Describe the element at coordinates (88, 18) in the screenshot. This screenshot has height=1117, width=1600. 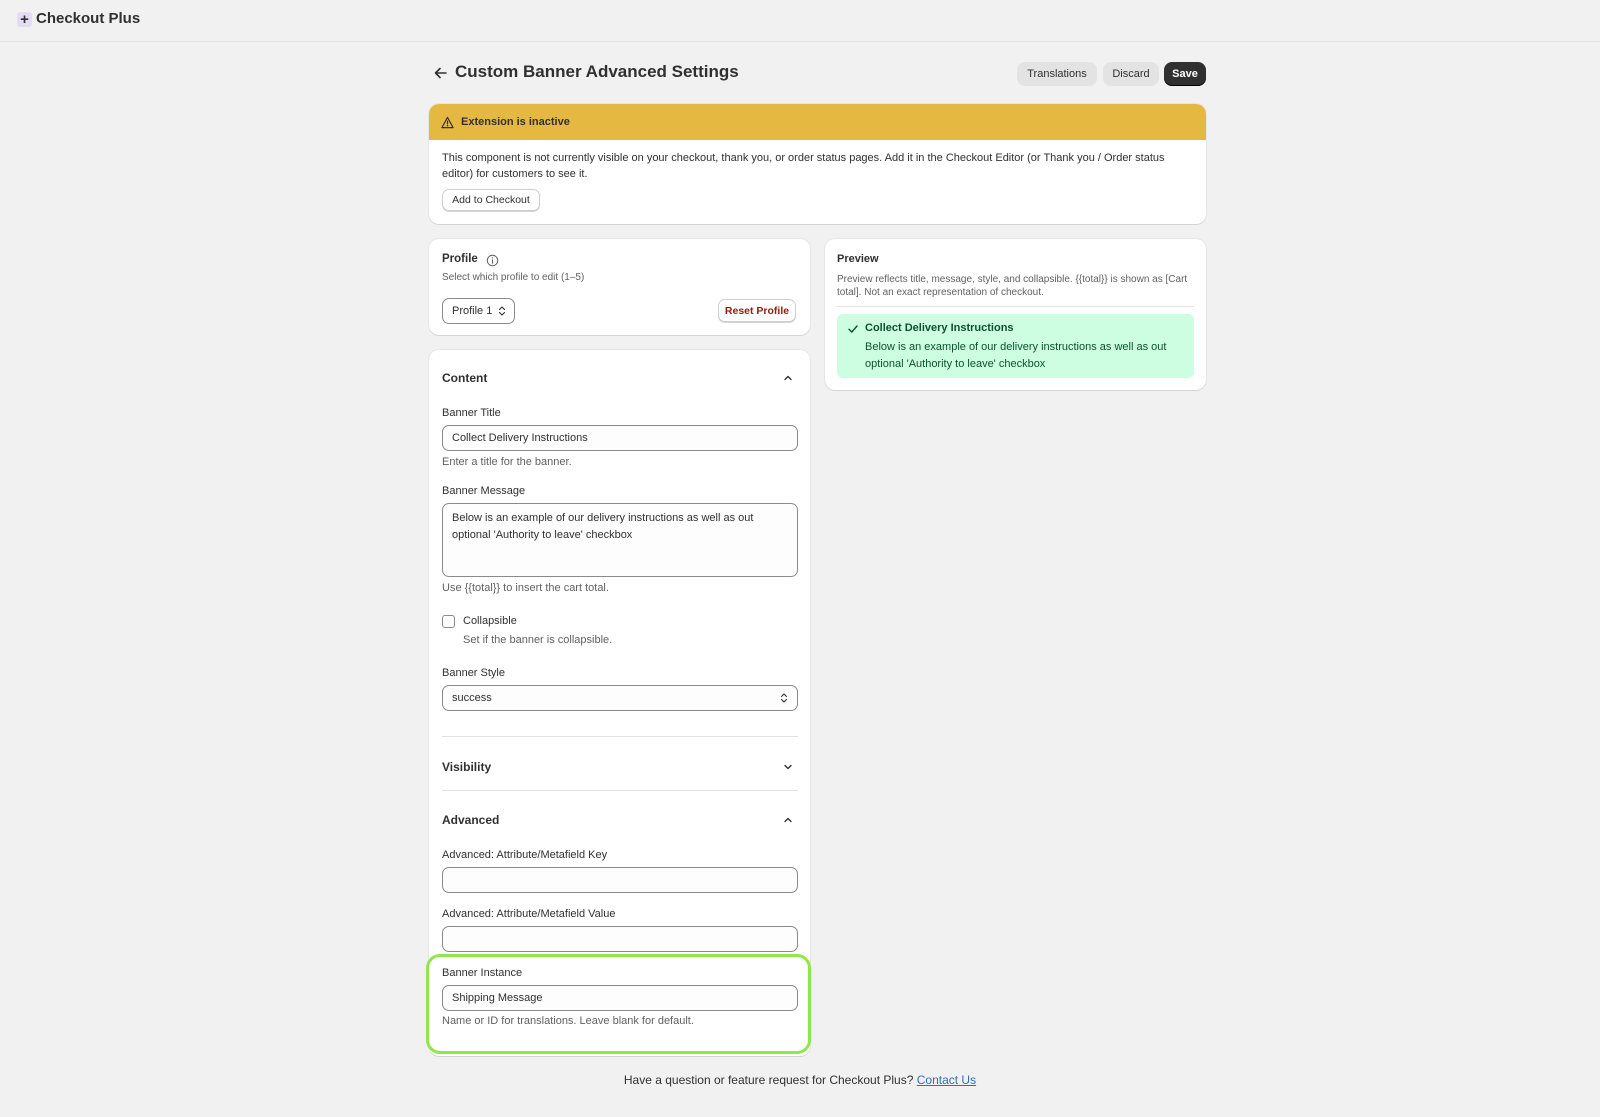
I see `app-name: Checkout Plus` at that location.